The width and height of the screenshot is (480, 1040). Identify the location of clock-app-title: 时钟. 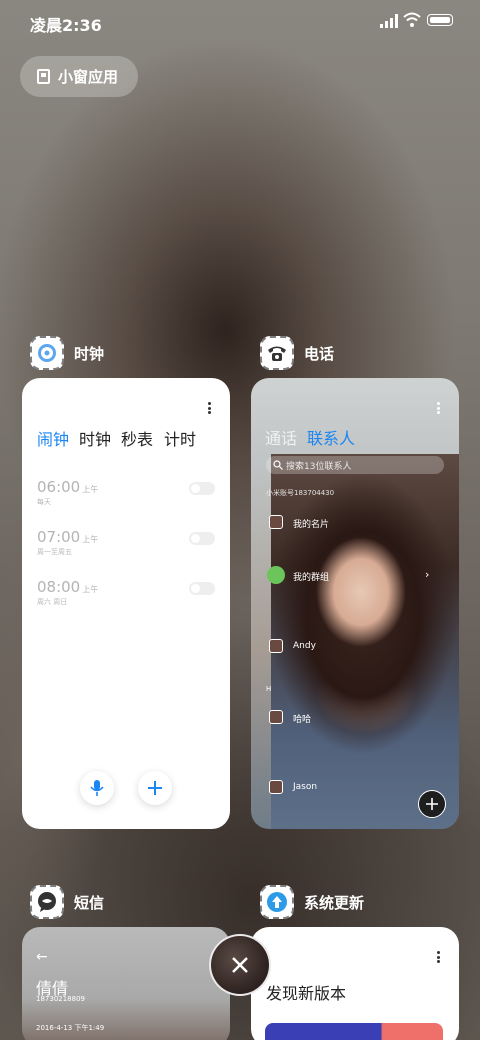
(89, 353).